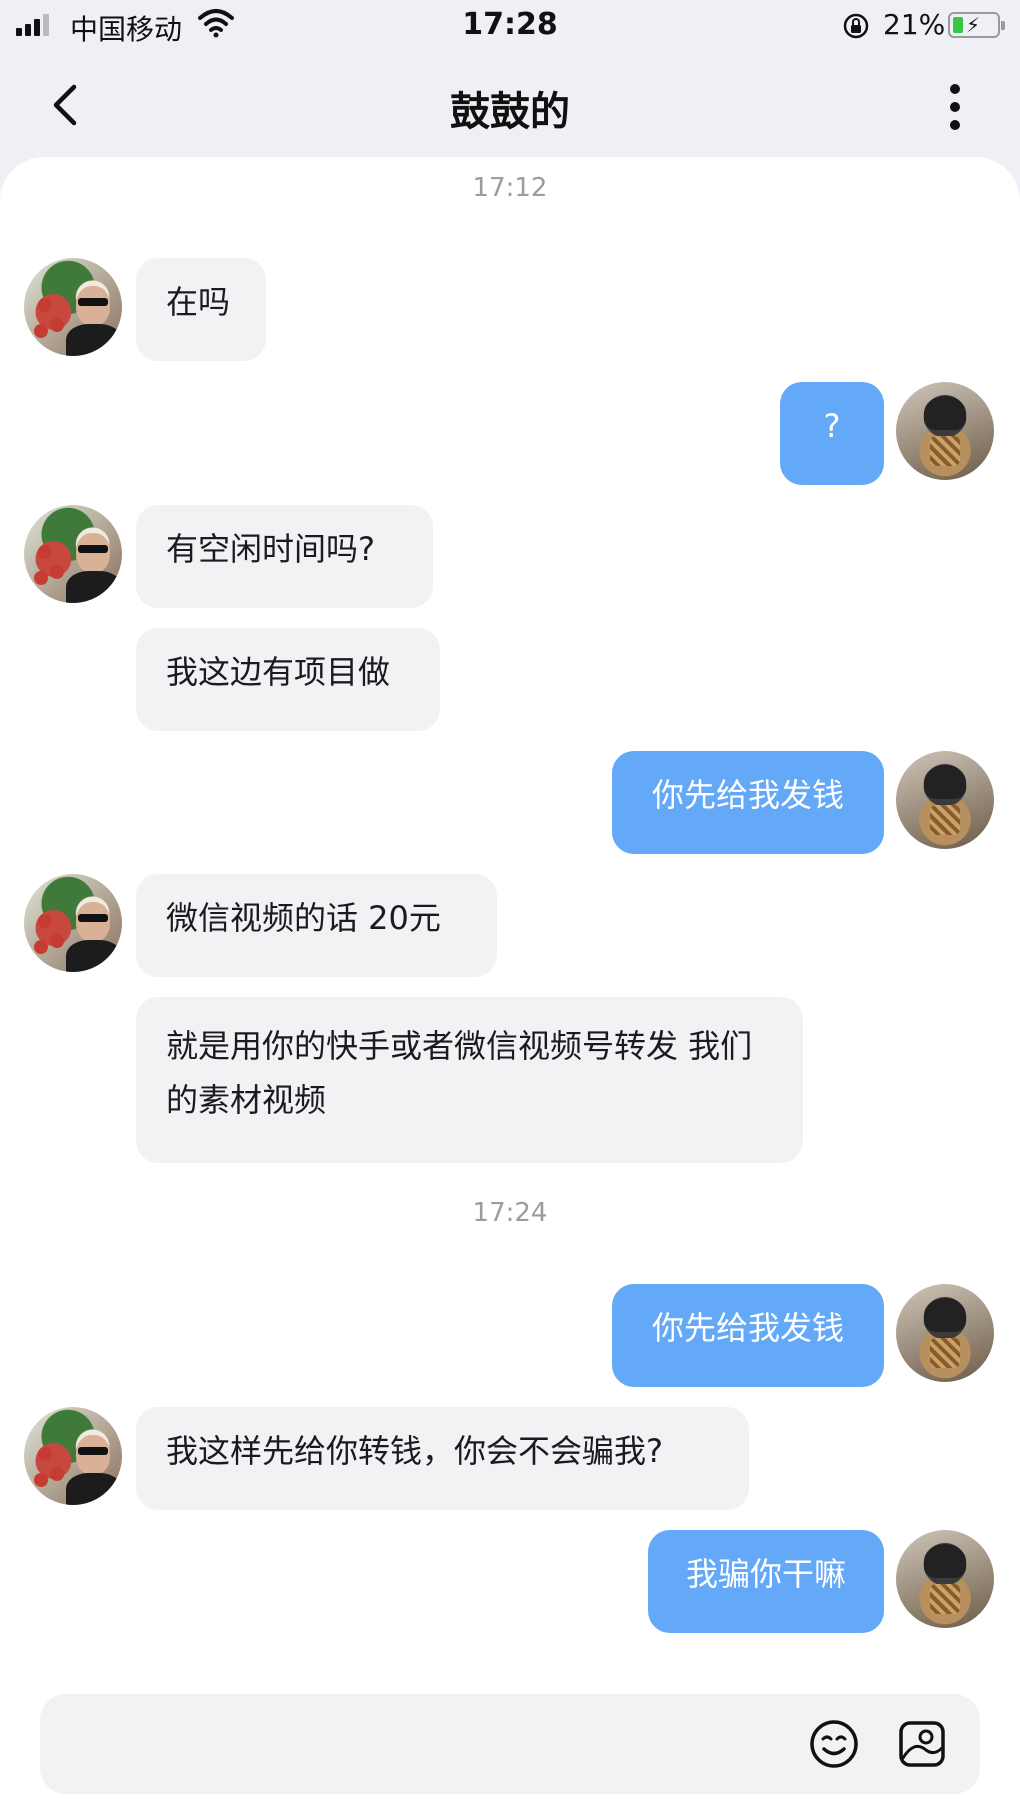  What do you see at coordinates (469, 1080) in the screenshot?
I see `message-bubble-incoming: 就是用你的快手或者微信视频号转发 我们的素材视频` at bounding box center [469, 1080].